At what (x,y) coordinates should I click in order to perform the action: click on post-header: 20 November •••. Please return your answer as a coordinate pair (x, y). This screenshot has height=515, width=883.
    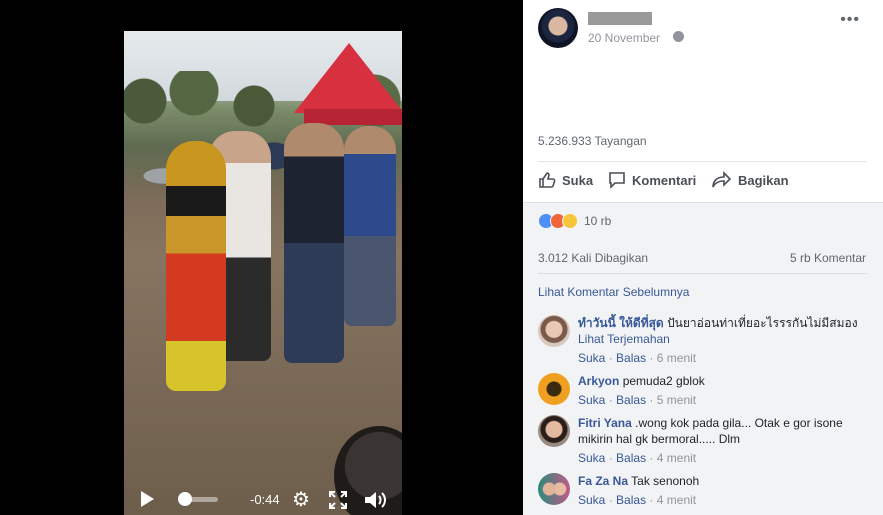
    Looking at the image, I should click on (708, 30).